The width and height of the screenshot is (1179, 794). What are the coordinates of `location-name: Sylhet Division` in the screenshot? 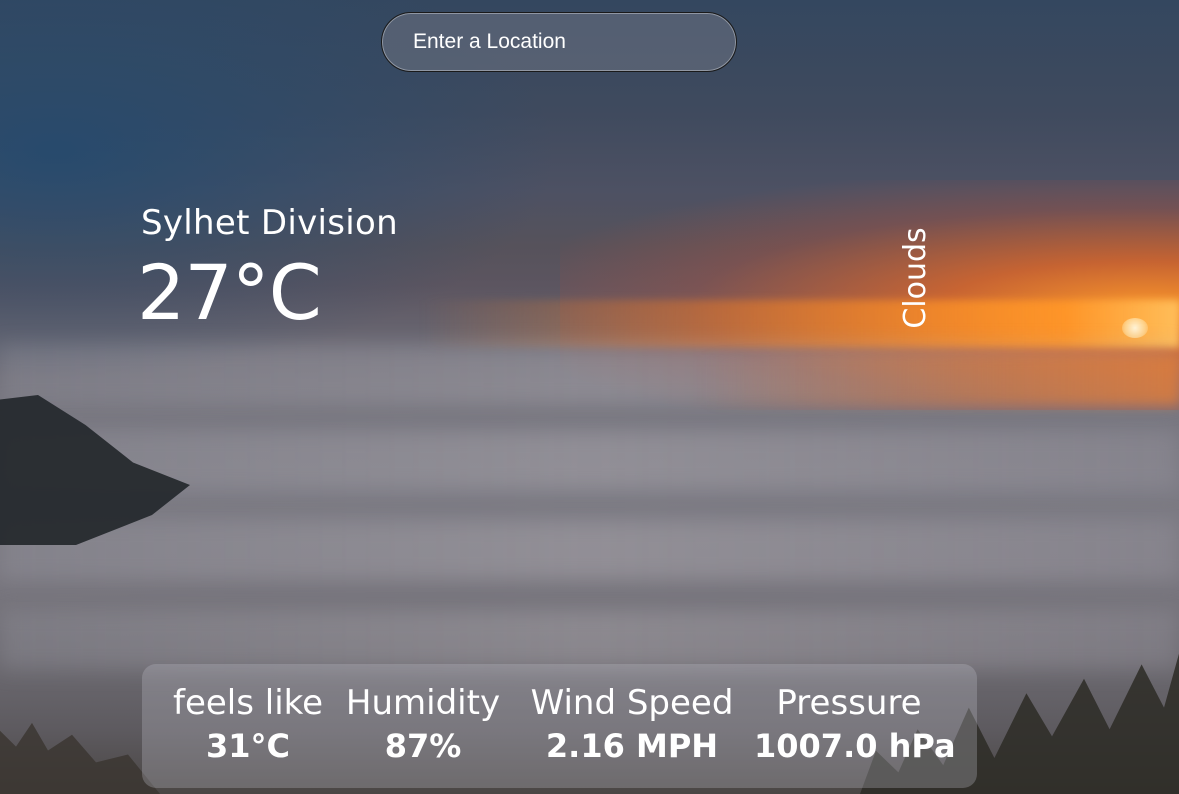 It's located at (269, 223).